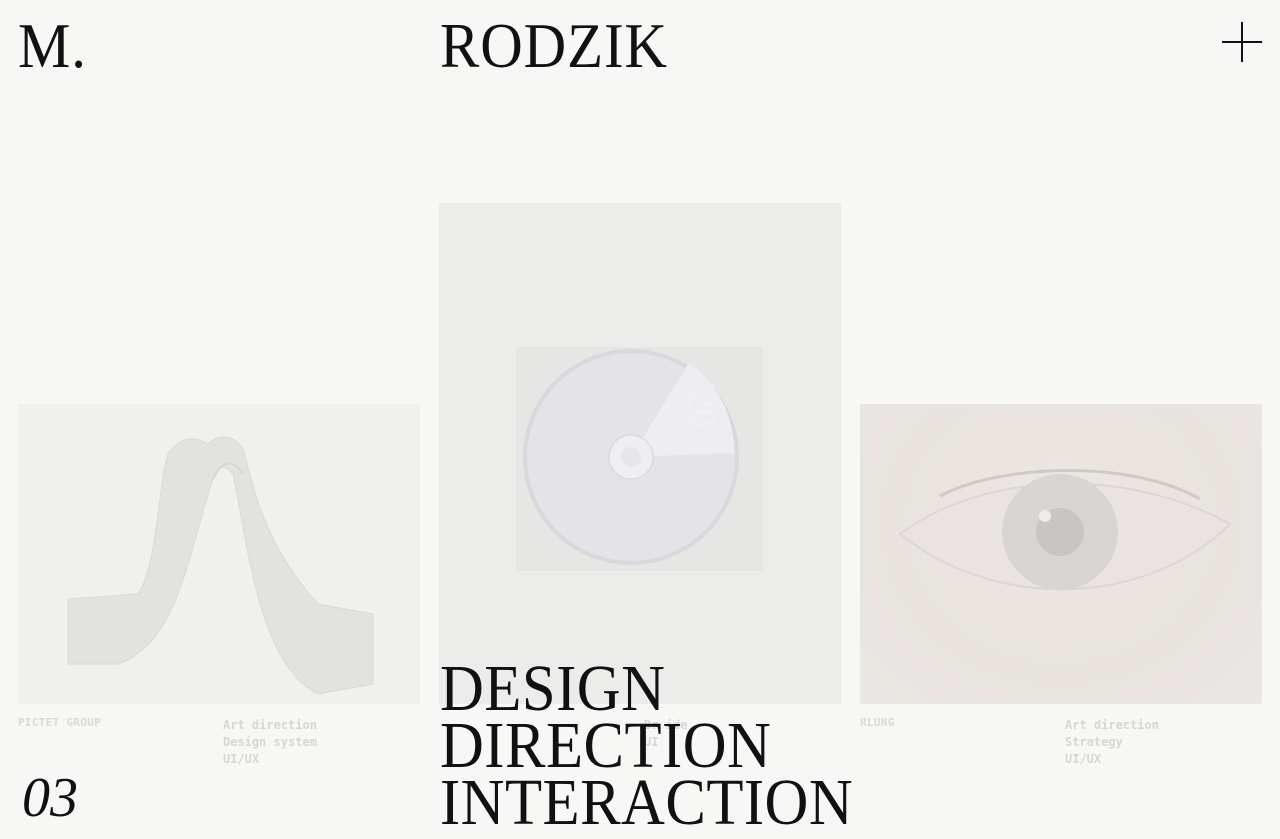 This screenshot has height=839, width=1280. Describe the element at coordinates (1094, 742) in the screenshot. I see `service-item: Strategy` at that location.